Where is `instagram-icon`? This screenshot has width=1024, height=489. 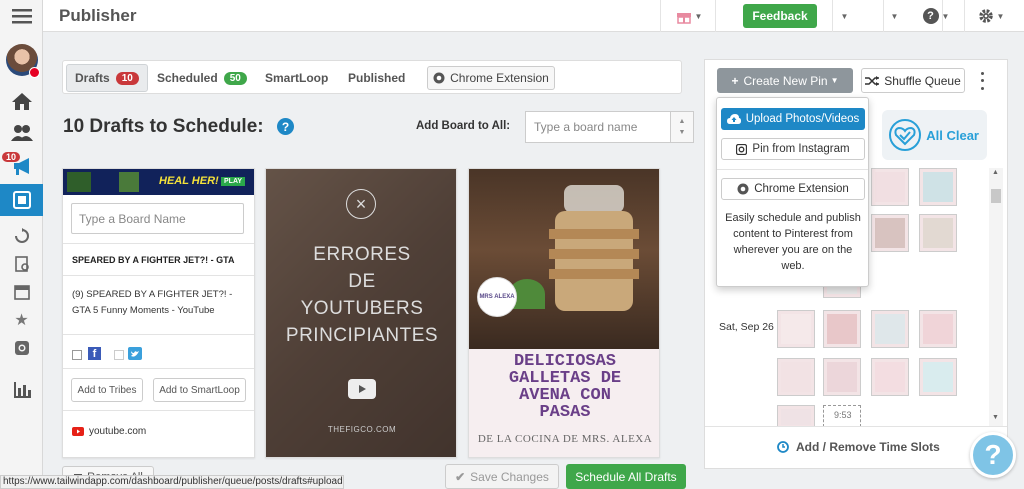
instagram-icon is located at coordinates (21, 348).